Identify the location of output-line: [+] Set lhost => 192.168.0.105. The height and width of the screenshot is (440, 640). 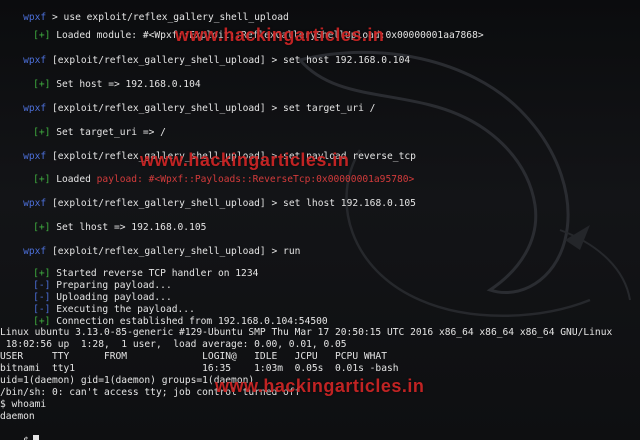
(108, 221).